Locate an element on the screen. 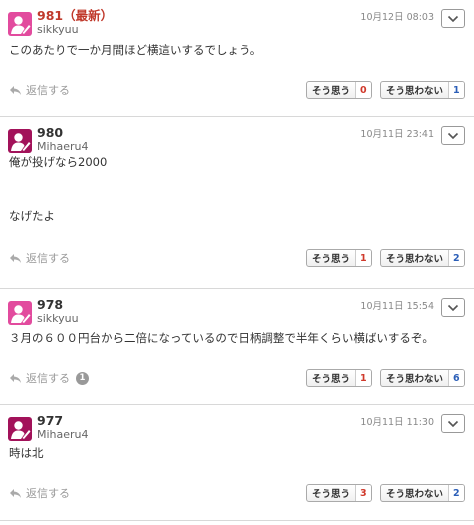 This screenshot has width=474, height=525. post-number: 980 is located at coordinates (50, 132).